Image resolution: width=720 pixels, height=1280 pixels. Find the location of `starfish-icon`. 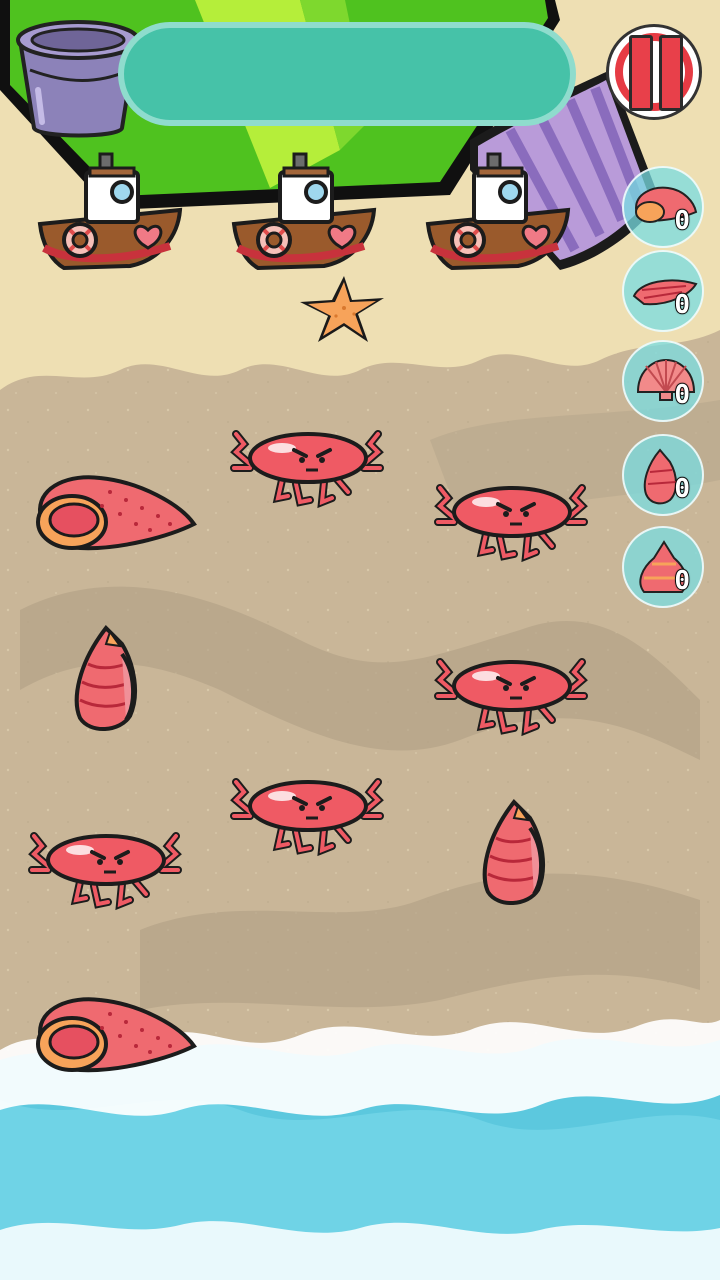

starfish-icon is located at coordinates (342, 310).